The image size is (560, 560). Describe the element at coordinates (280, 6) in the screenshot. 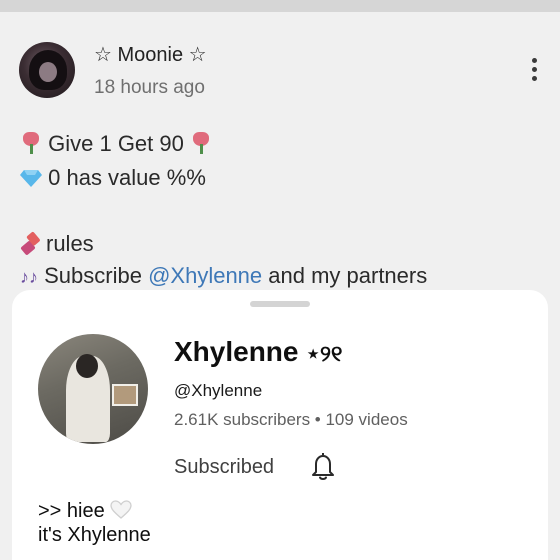

I see `top-bar` at that location.